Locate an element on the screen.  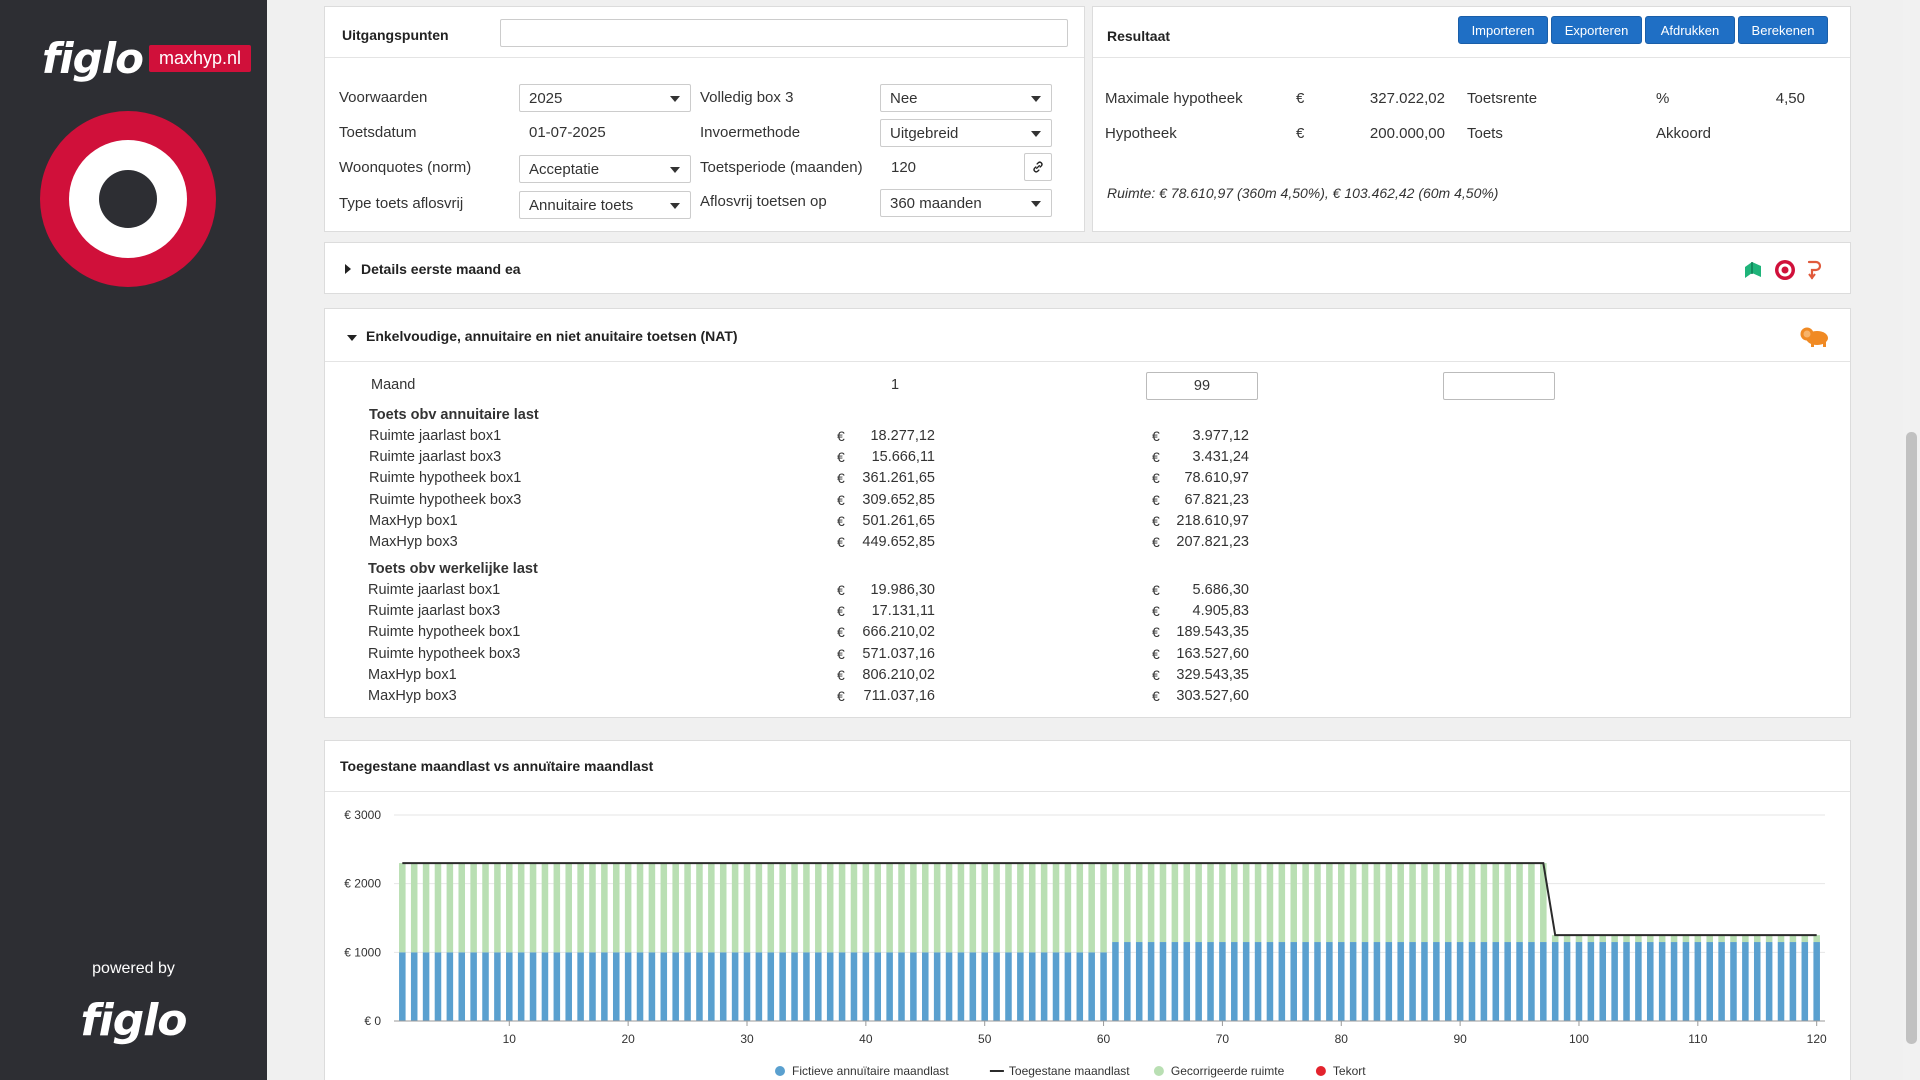
woonquotes-label: Woonquotes (norm) is located at coordinates (405, 167).